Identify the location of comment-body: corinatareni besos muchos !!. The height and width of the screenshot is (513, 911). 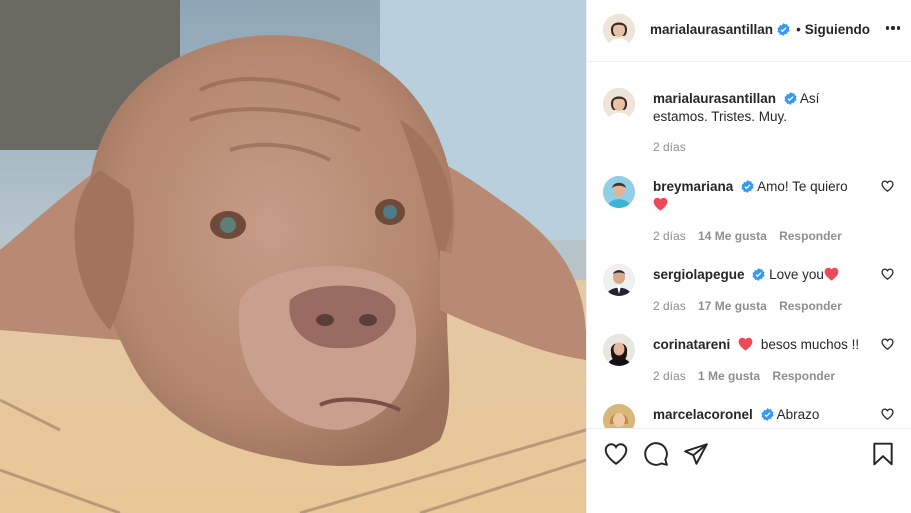
(763, 345).